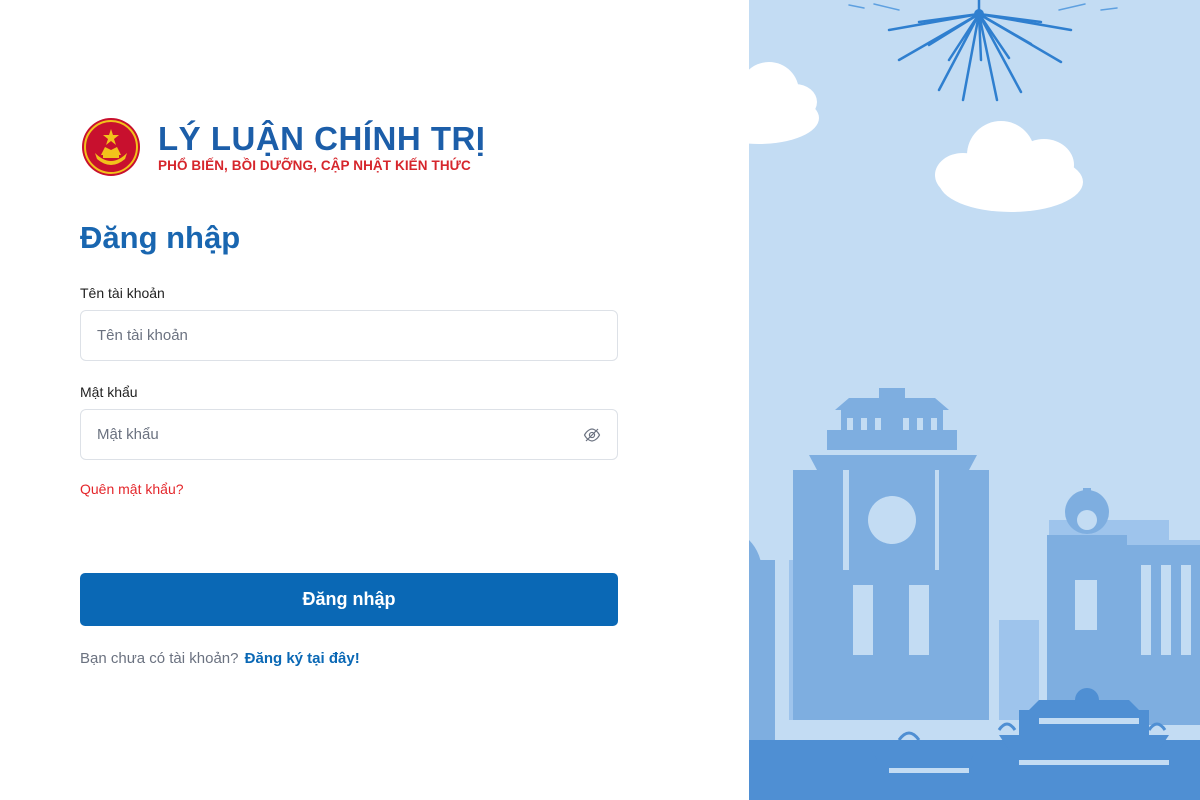  What do you see at coordinates (322, 138) in the screenshot?
I see `brand-title: LÝ LUẬN CHÍNH TRỊ` at bounding box center [322, 138].